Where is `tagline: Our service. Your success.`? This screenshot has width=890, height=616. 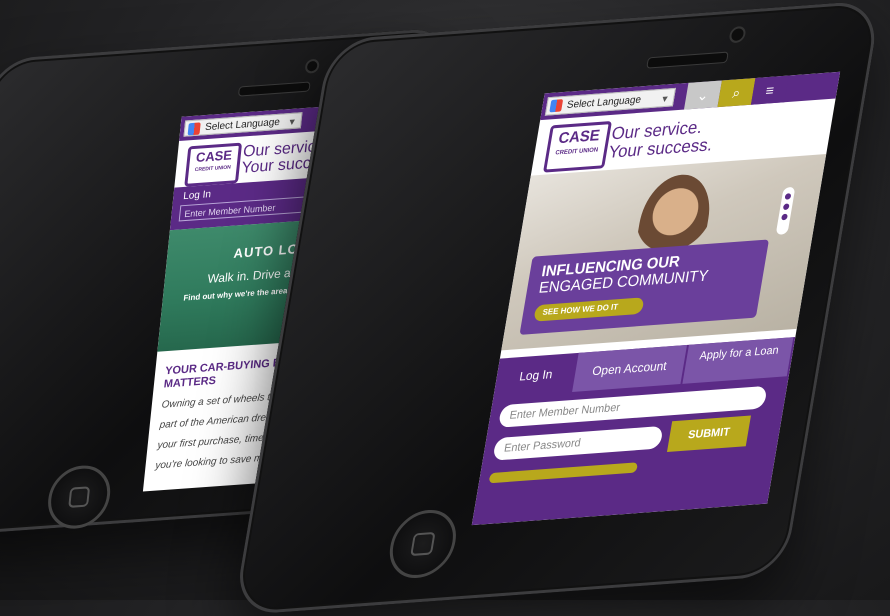 tagline: Our service. Your success. is located at coordinates (660, 139).